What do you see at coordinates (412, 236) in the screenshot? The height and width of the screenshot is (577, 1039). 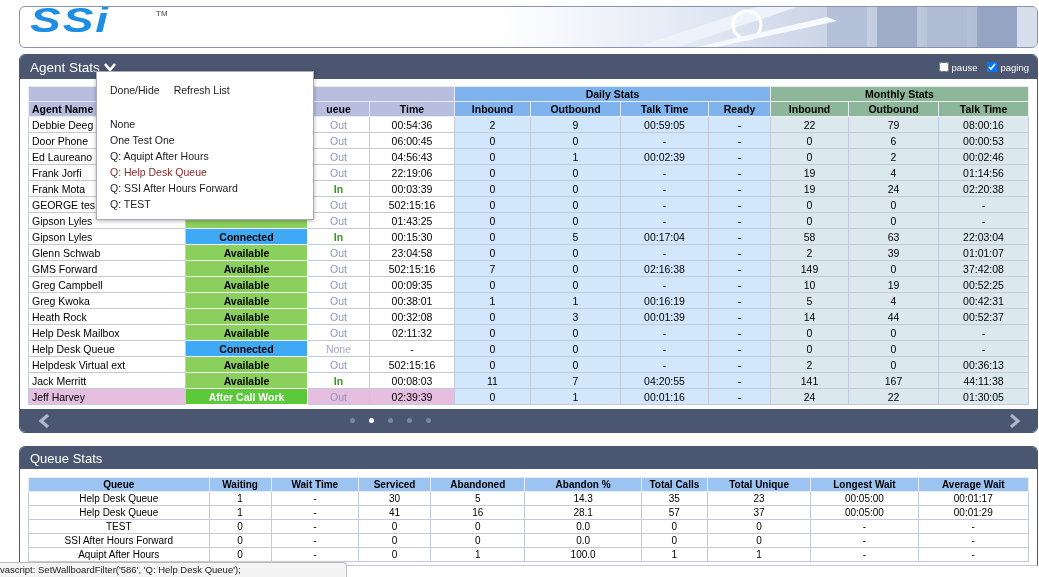 I see `table-cell: 00:15:30` at bounding box center [412, 236].